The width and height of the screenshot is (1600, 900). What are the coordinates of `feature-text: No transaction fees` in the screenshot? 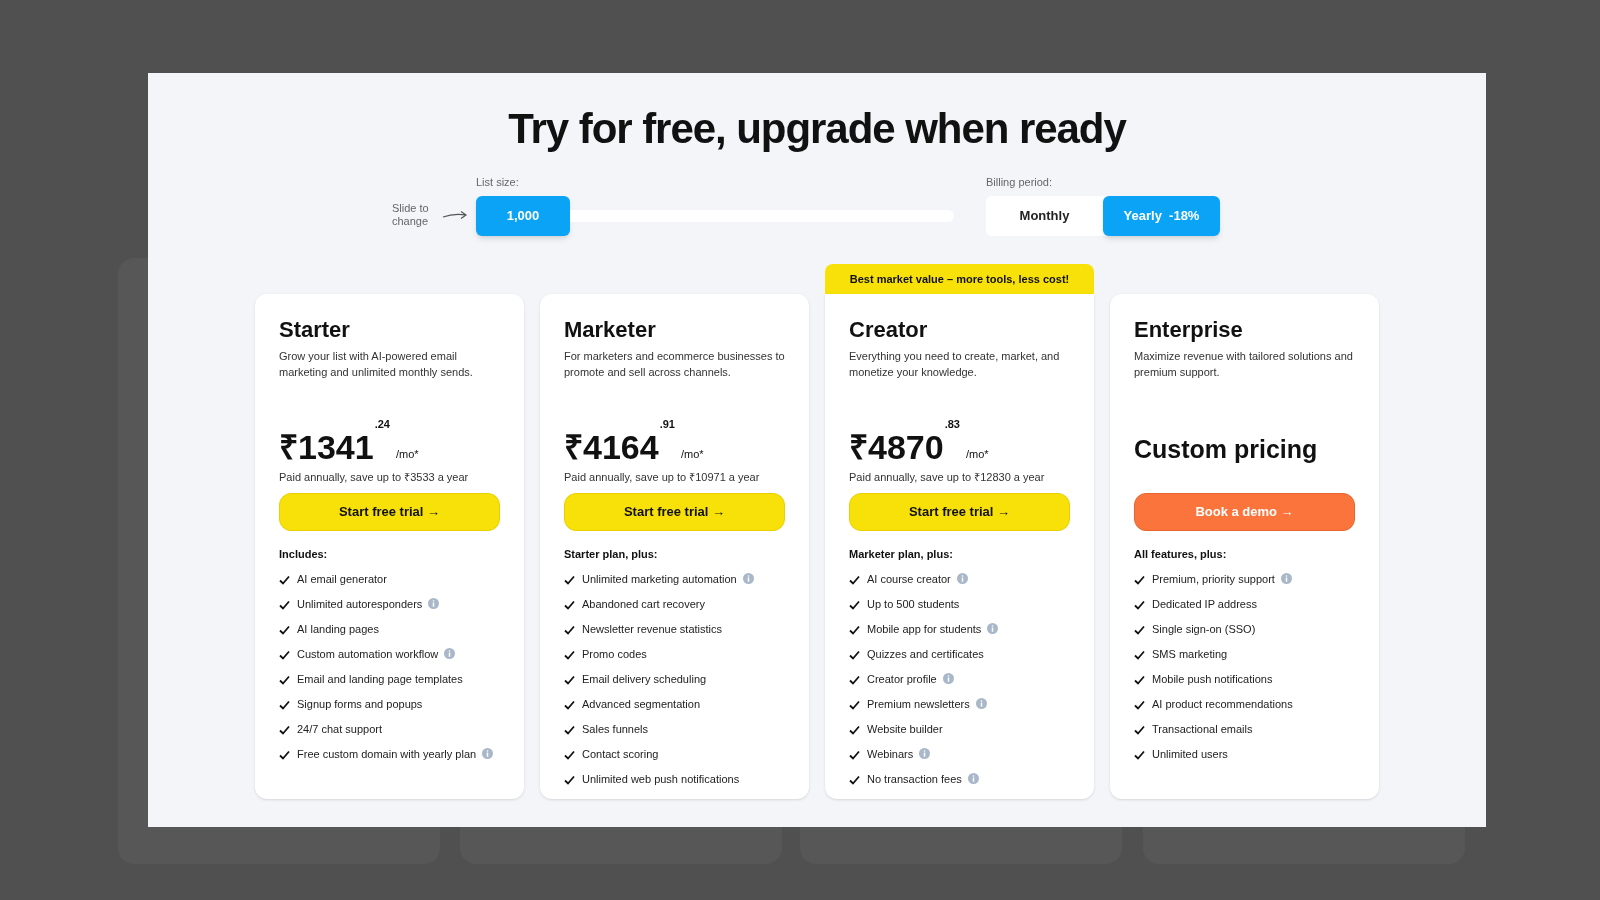 It's located at (923, 779).